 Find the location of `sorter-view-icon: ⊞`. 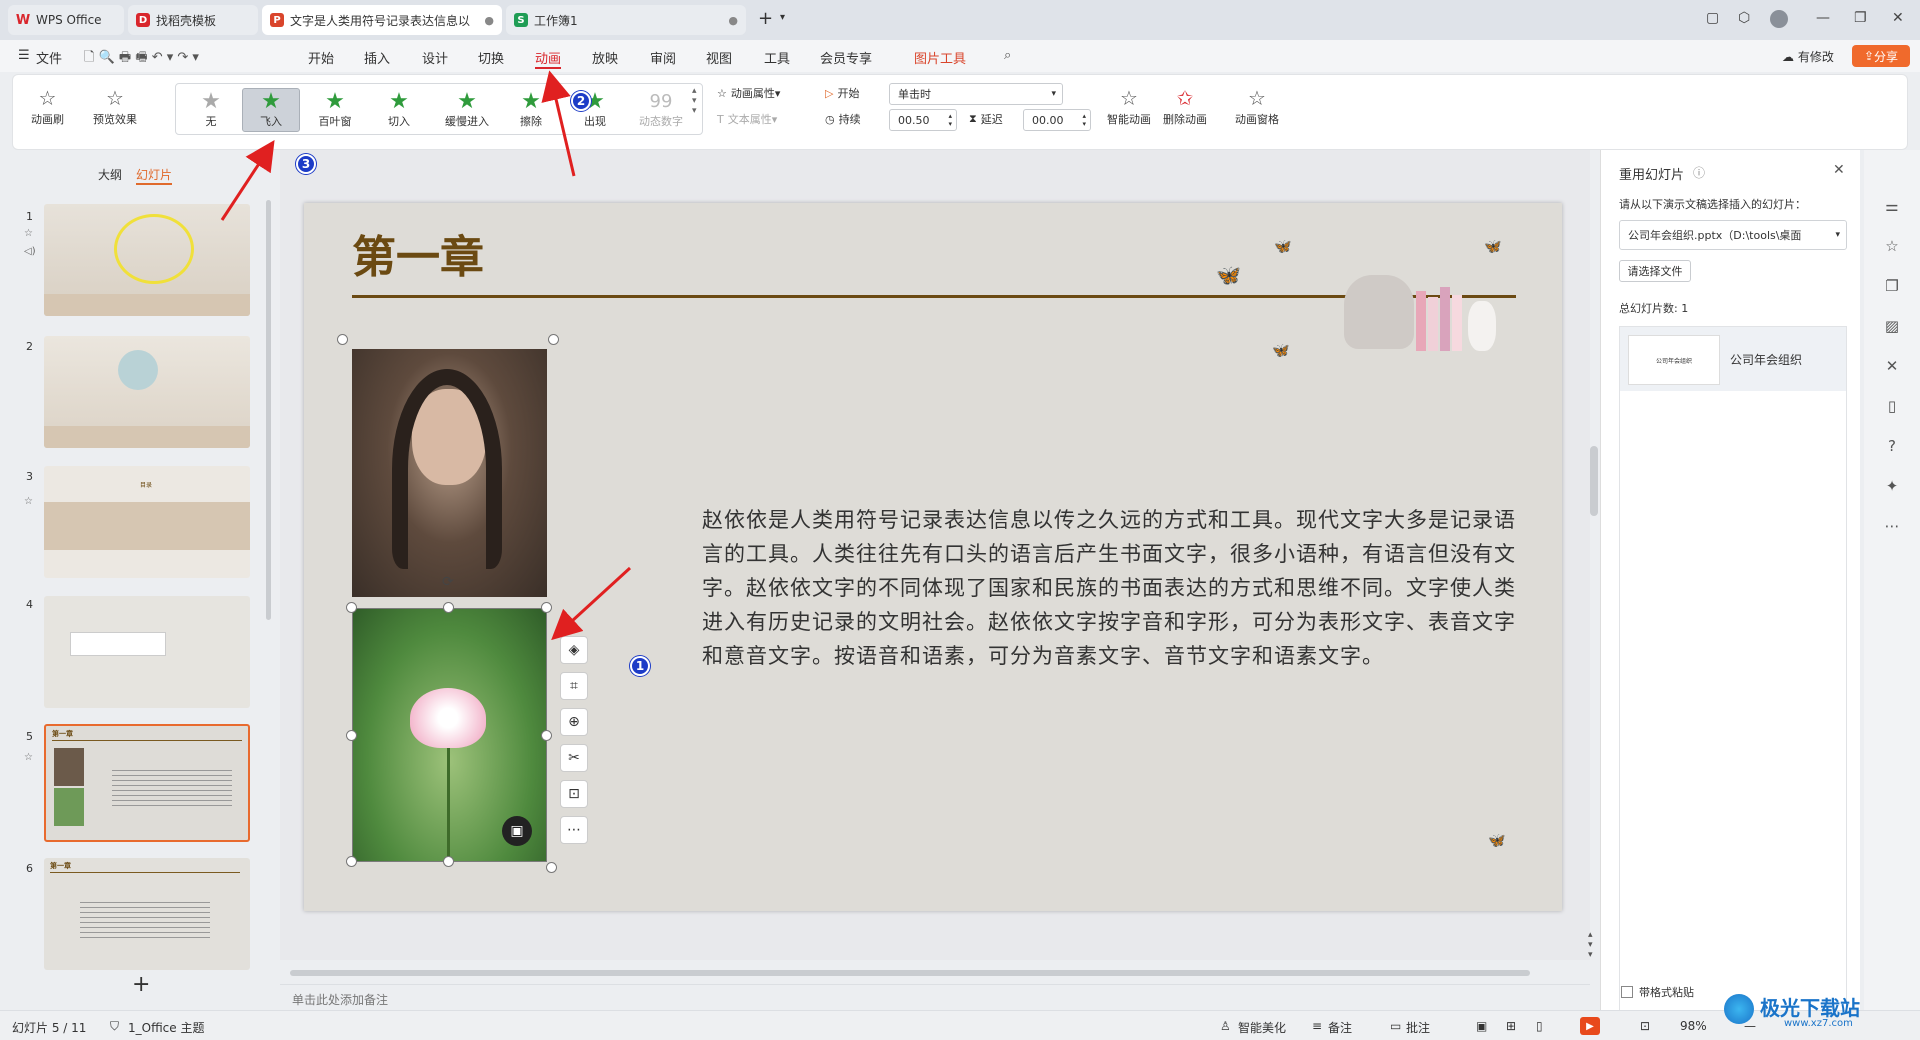

sorter-view-icon: ⊞ is located at coordinates (1511, 1026).